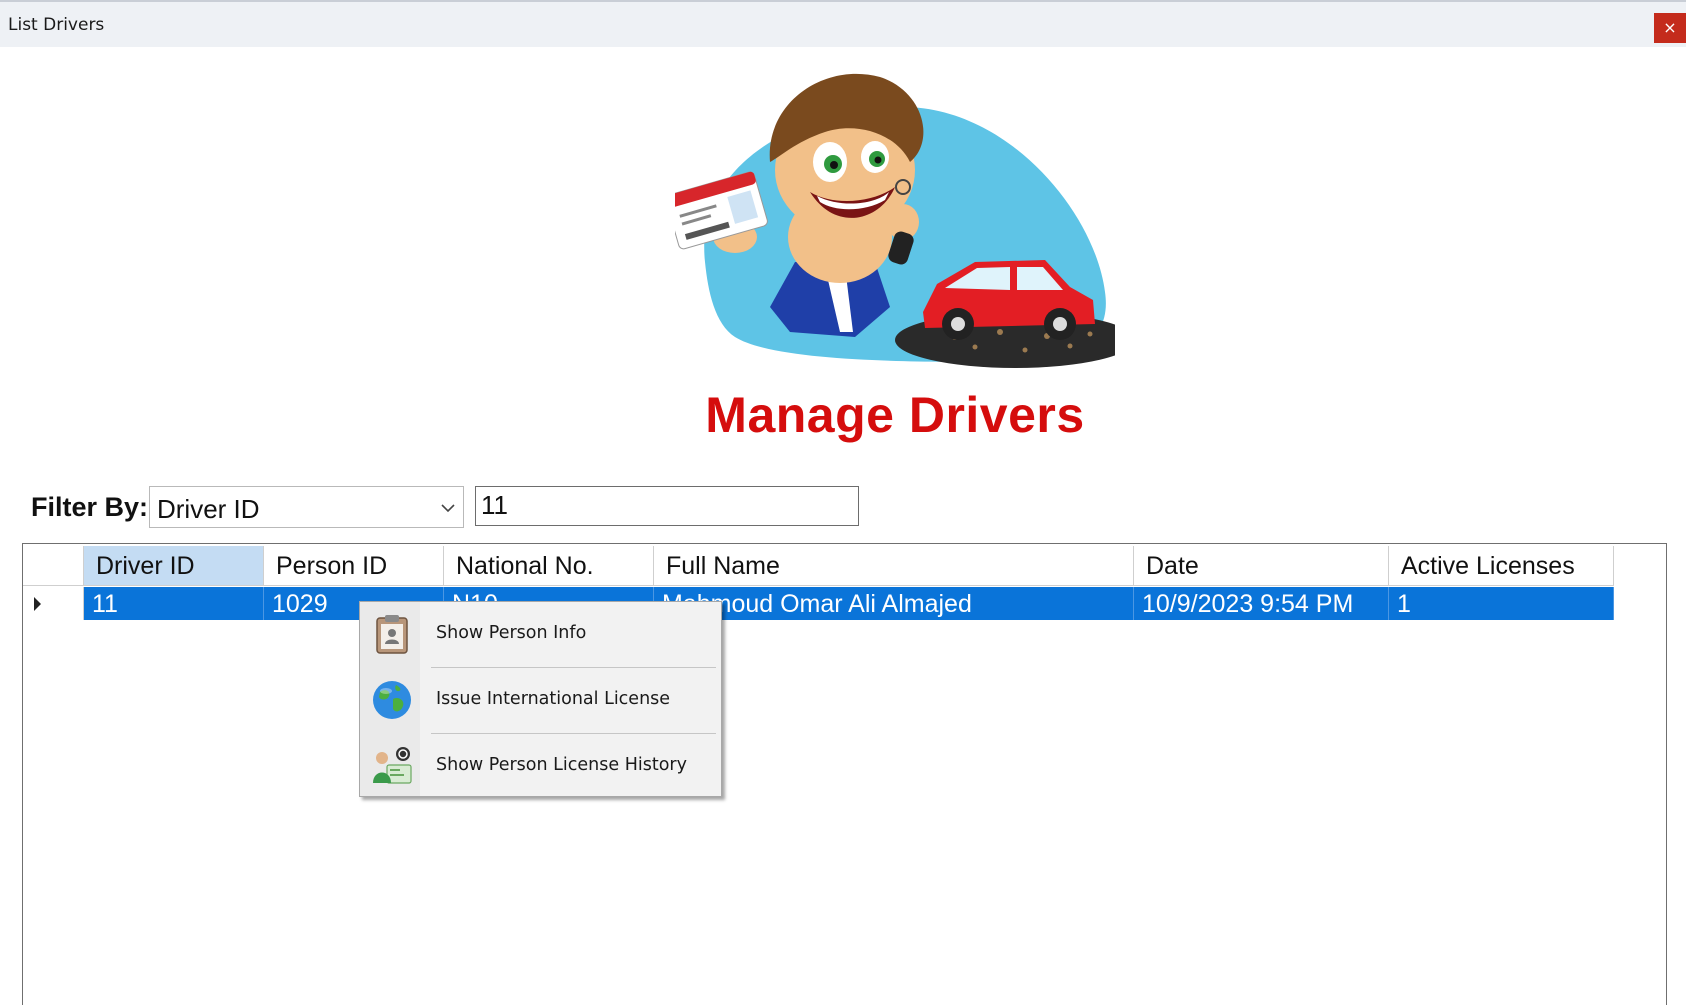 The width and height of the screenshot is (1686, 1005). I want to click on filter-selected-option: Driver ID, so click(208, 509).